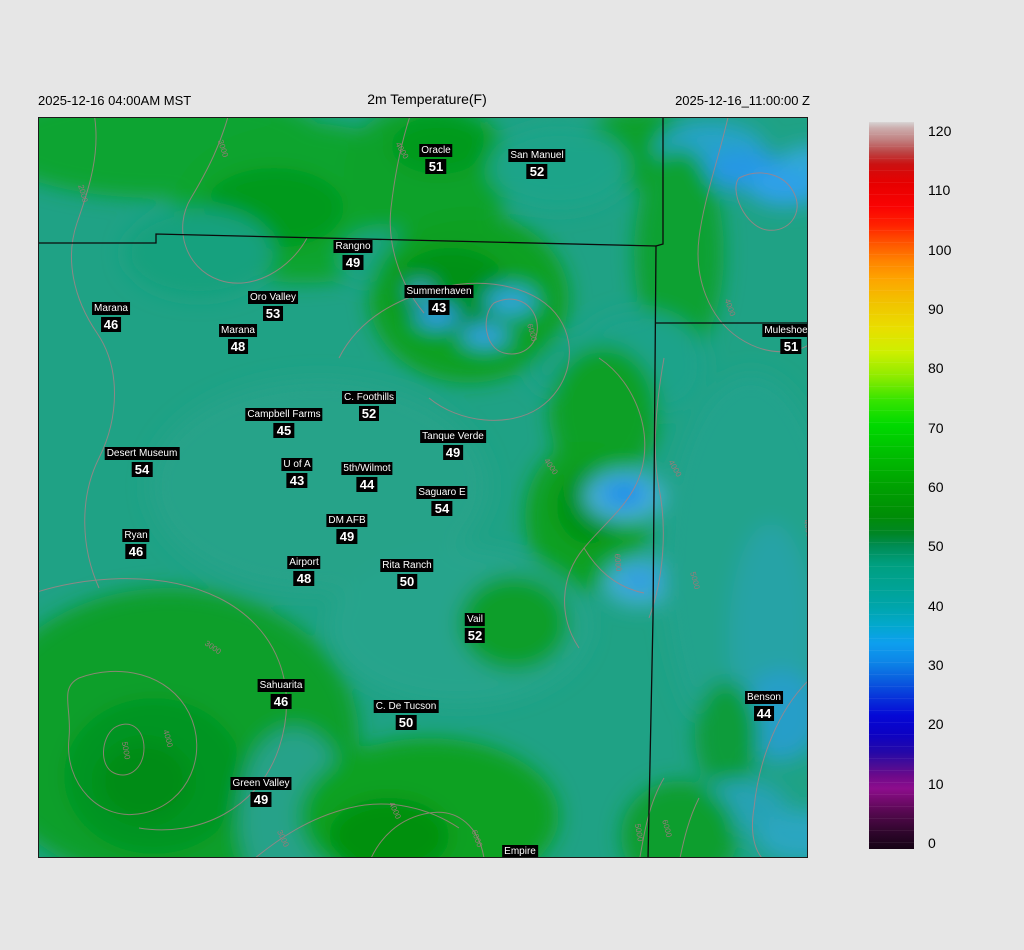  Describe the element at coordinates (136, 535) in the screenshot. I see `station-name: Ryan` at that location.